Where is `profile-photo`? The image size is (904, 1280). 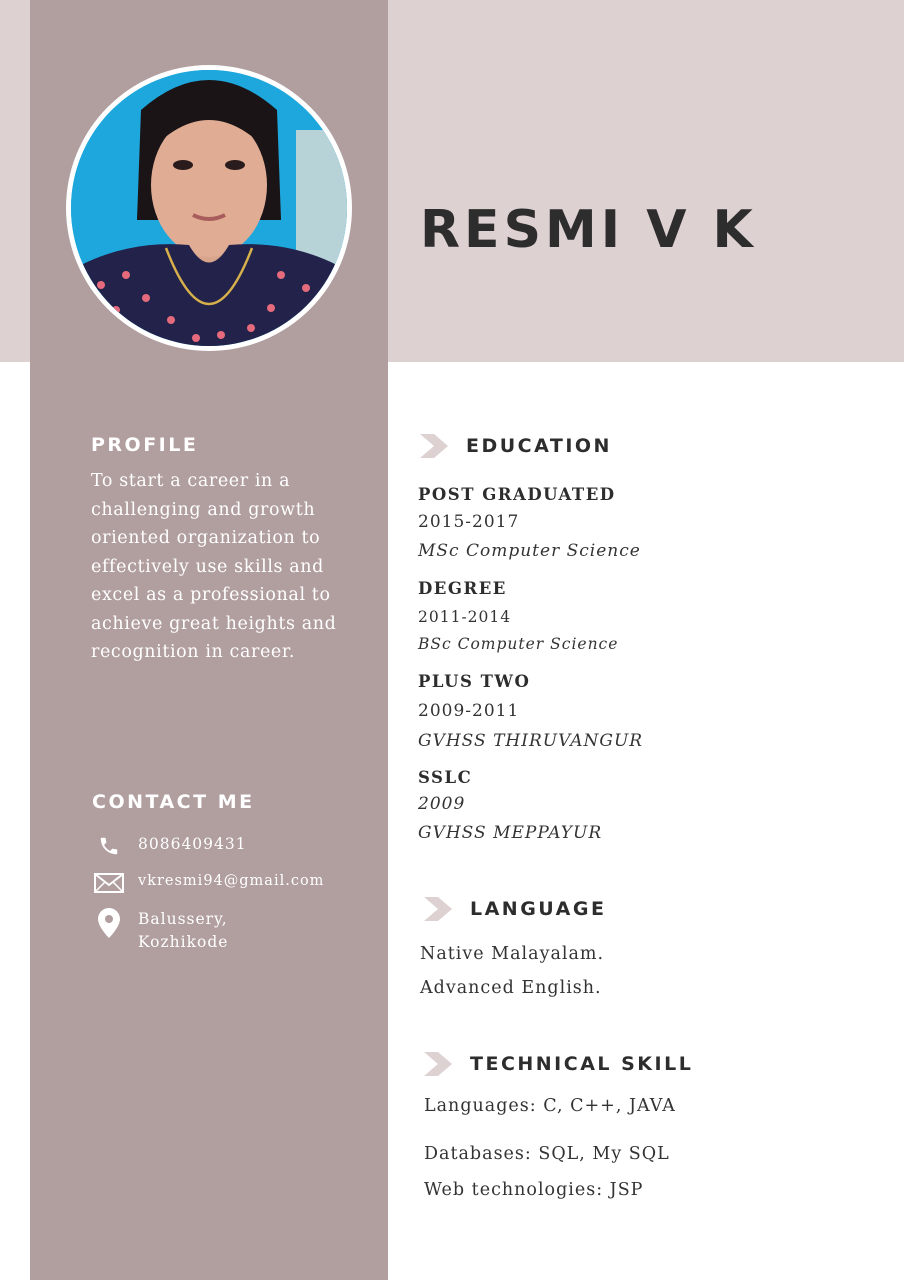
profile-photo is located at coordinates (209, 208).